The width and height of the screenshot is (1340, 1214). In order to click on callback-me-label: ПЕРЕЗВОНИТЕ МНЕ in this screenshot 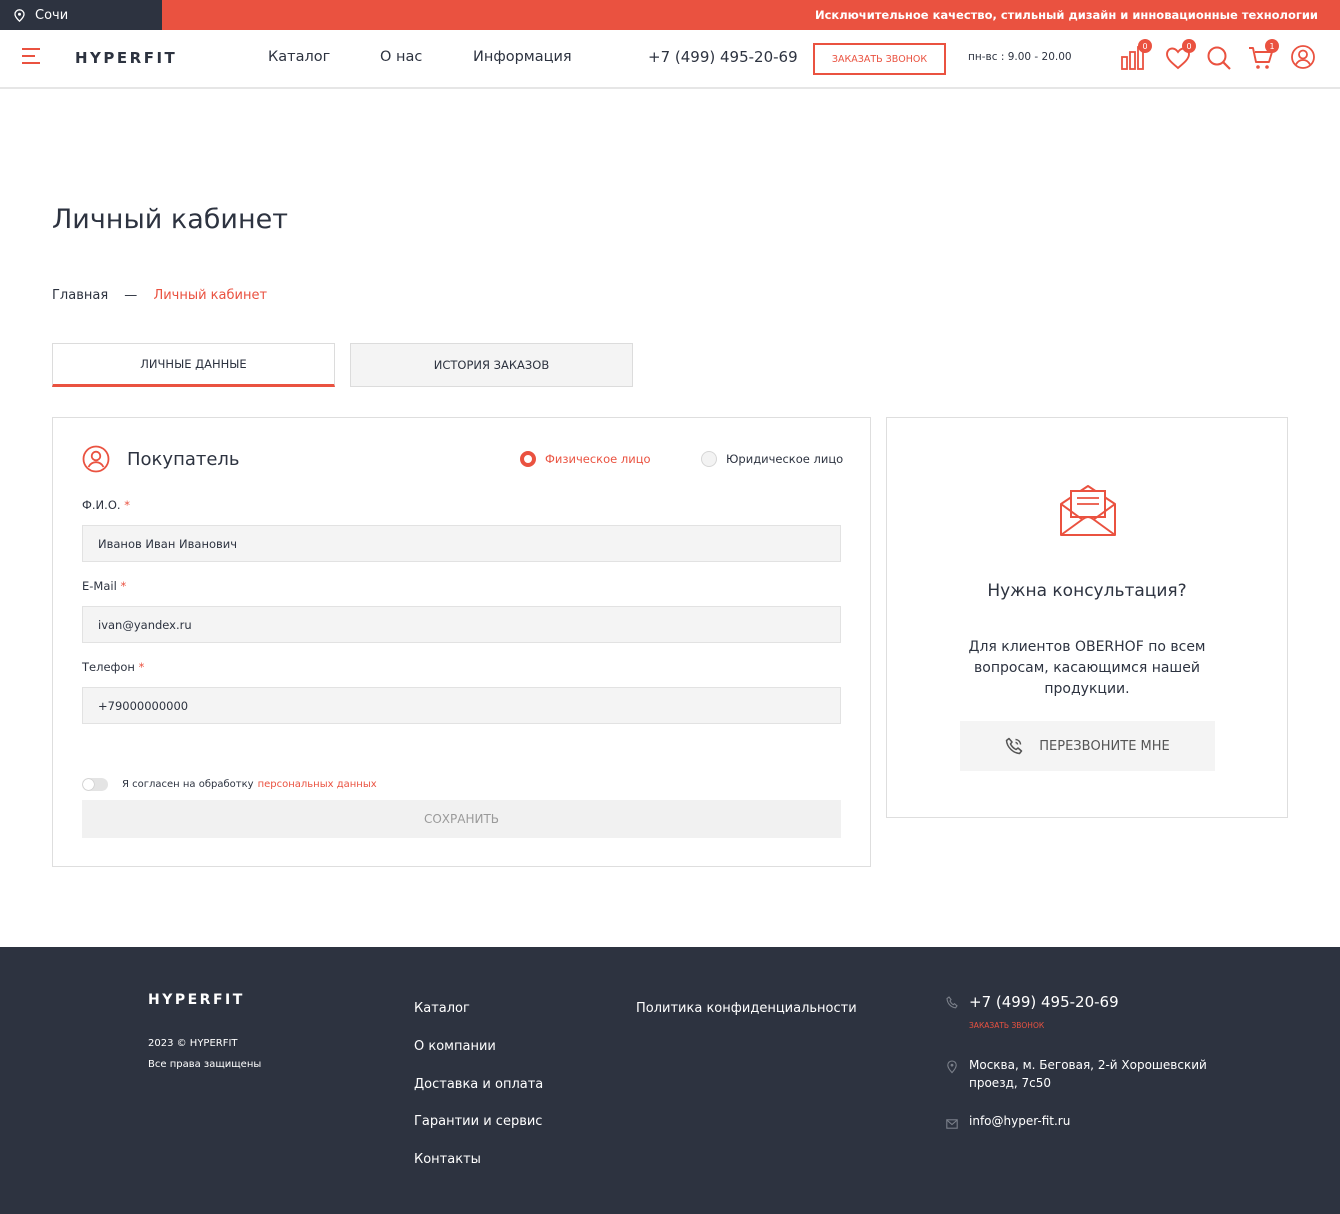, I will do `click(1104, 746)`.